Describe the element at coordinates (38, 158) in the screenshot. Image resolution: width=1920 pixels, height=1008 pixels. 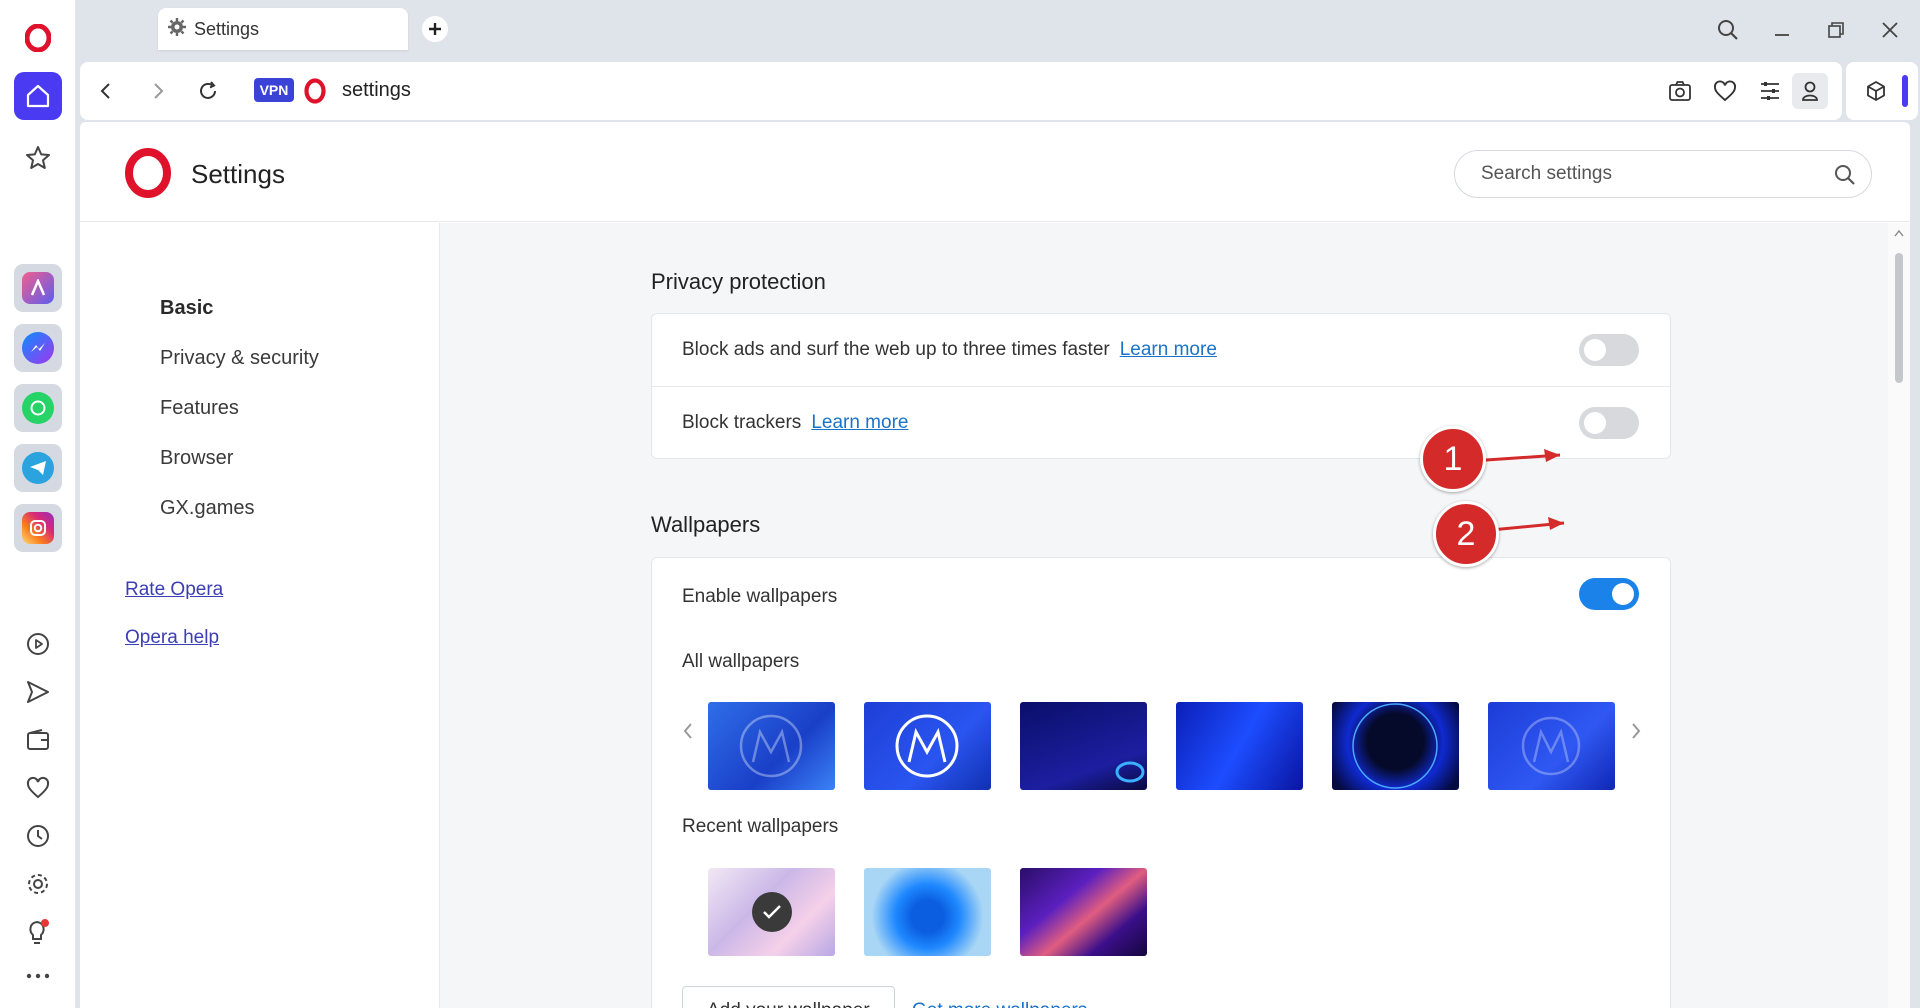
I see `star-icon` at that location.